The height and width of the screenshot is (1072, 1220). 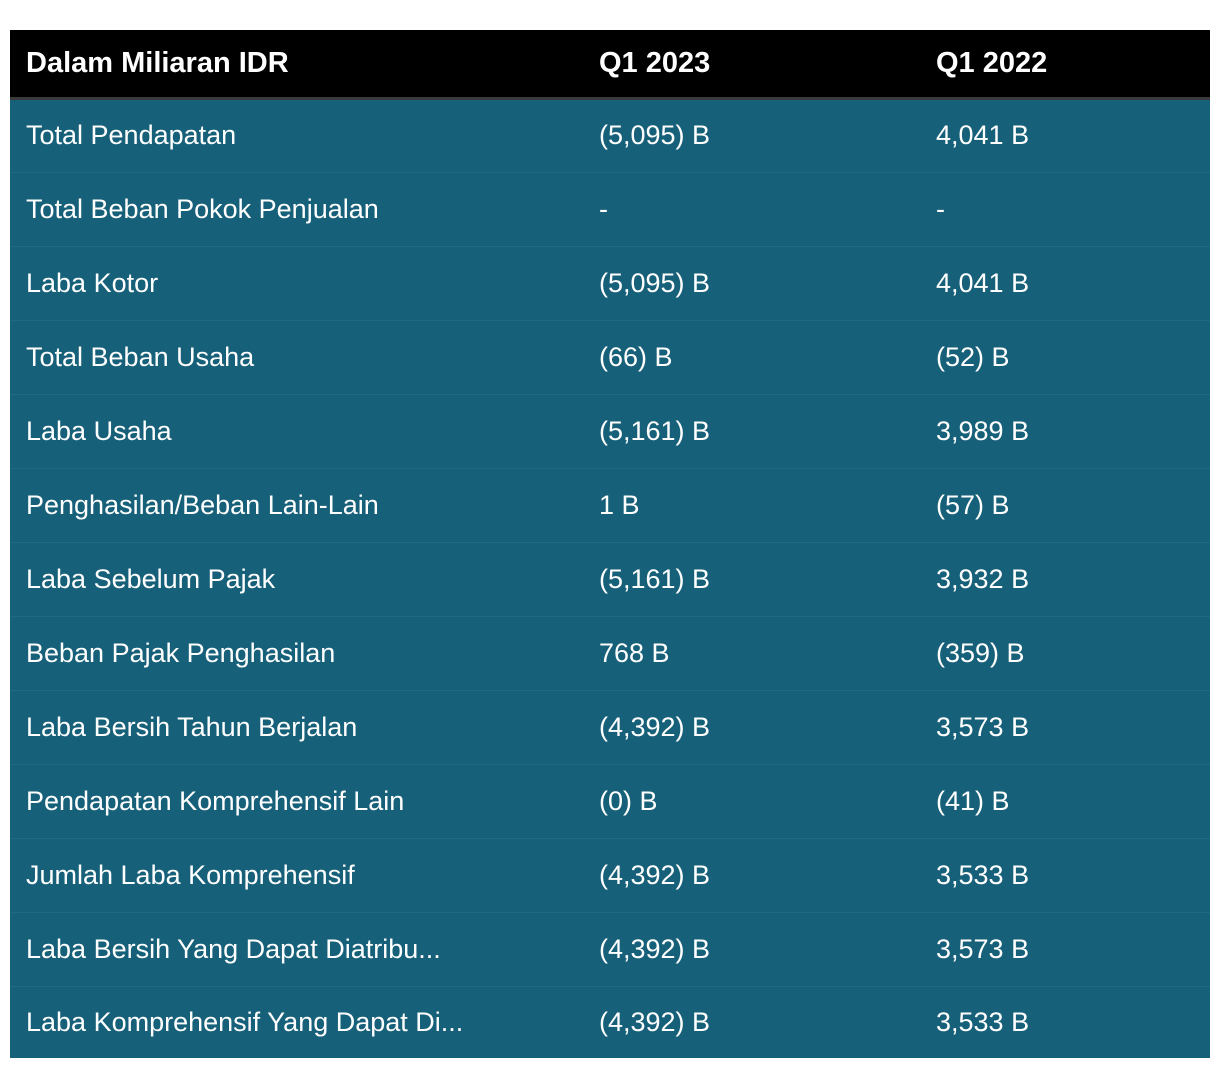 I want to click on table-header: Dalam Miliaran IDR Q1 2023 Q1 2022, so click(x=610, y=64).